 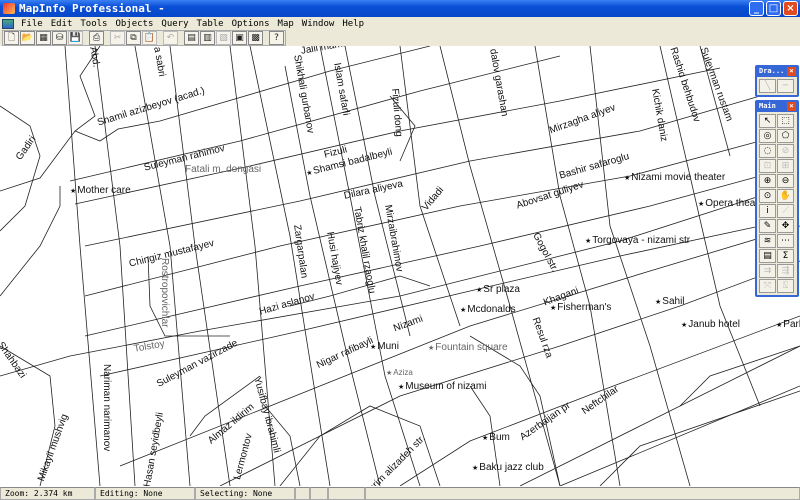 What do you see at coordinates (791, 71) in the screenshot?
I see `drawing-palette-close-button: ×` at bounding box center [791, 71].